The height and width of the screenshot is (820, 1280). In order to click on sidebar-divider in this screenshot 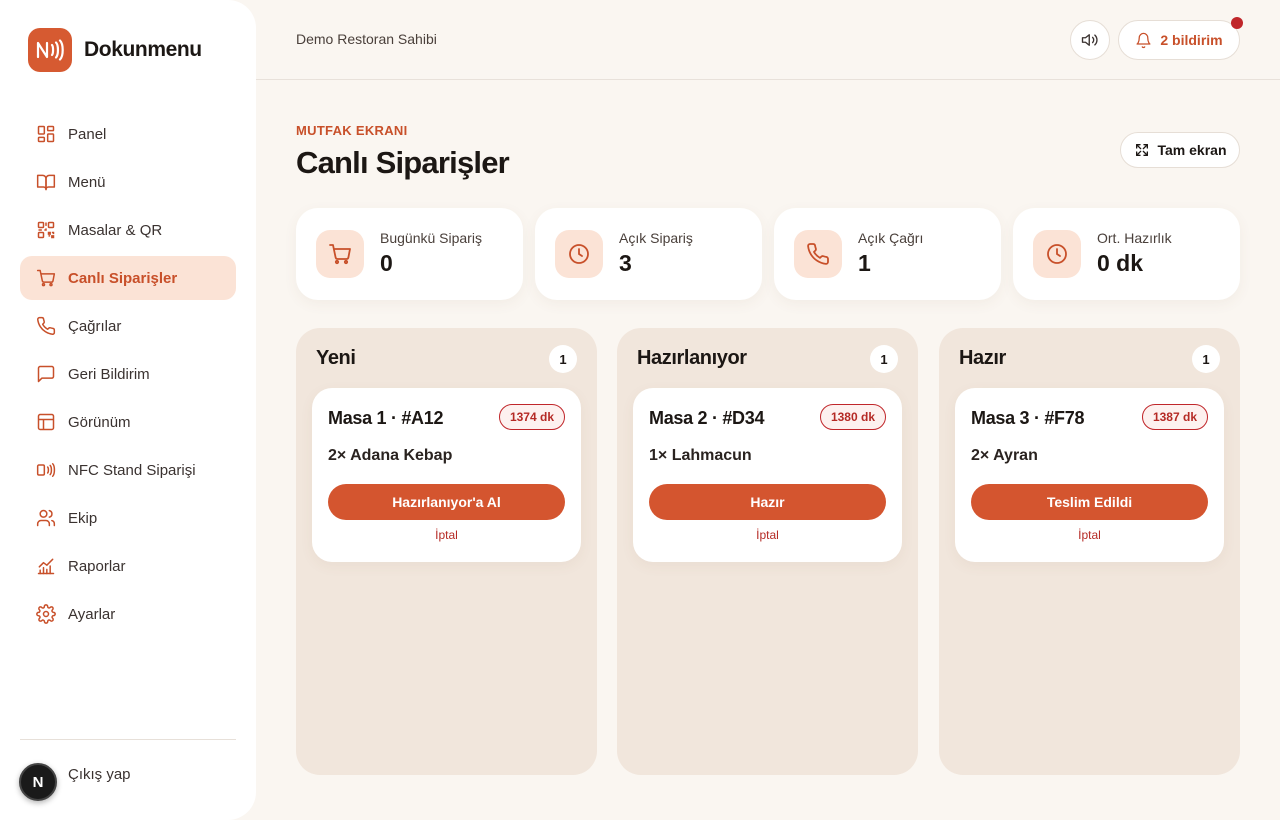, I will do `click(128, 739)`.